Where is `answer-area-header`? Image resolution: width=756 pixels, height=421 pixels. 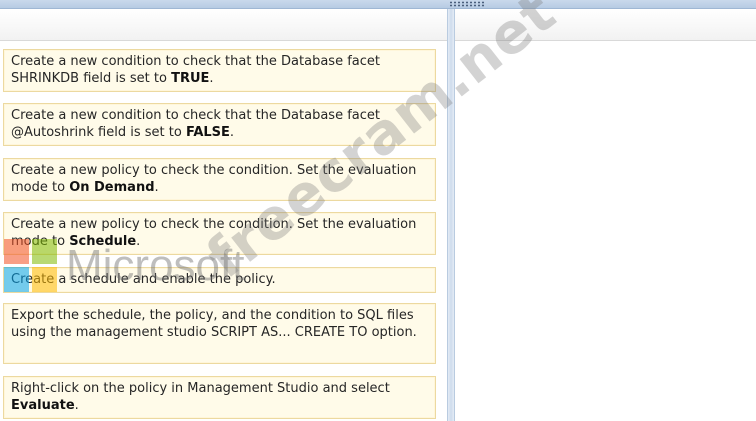 answer-area-header is located at coordinates (605, 25).